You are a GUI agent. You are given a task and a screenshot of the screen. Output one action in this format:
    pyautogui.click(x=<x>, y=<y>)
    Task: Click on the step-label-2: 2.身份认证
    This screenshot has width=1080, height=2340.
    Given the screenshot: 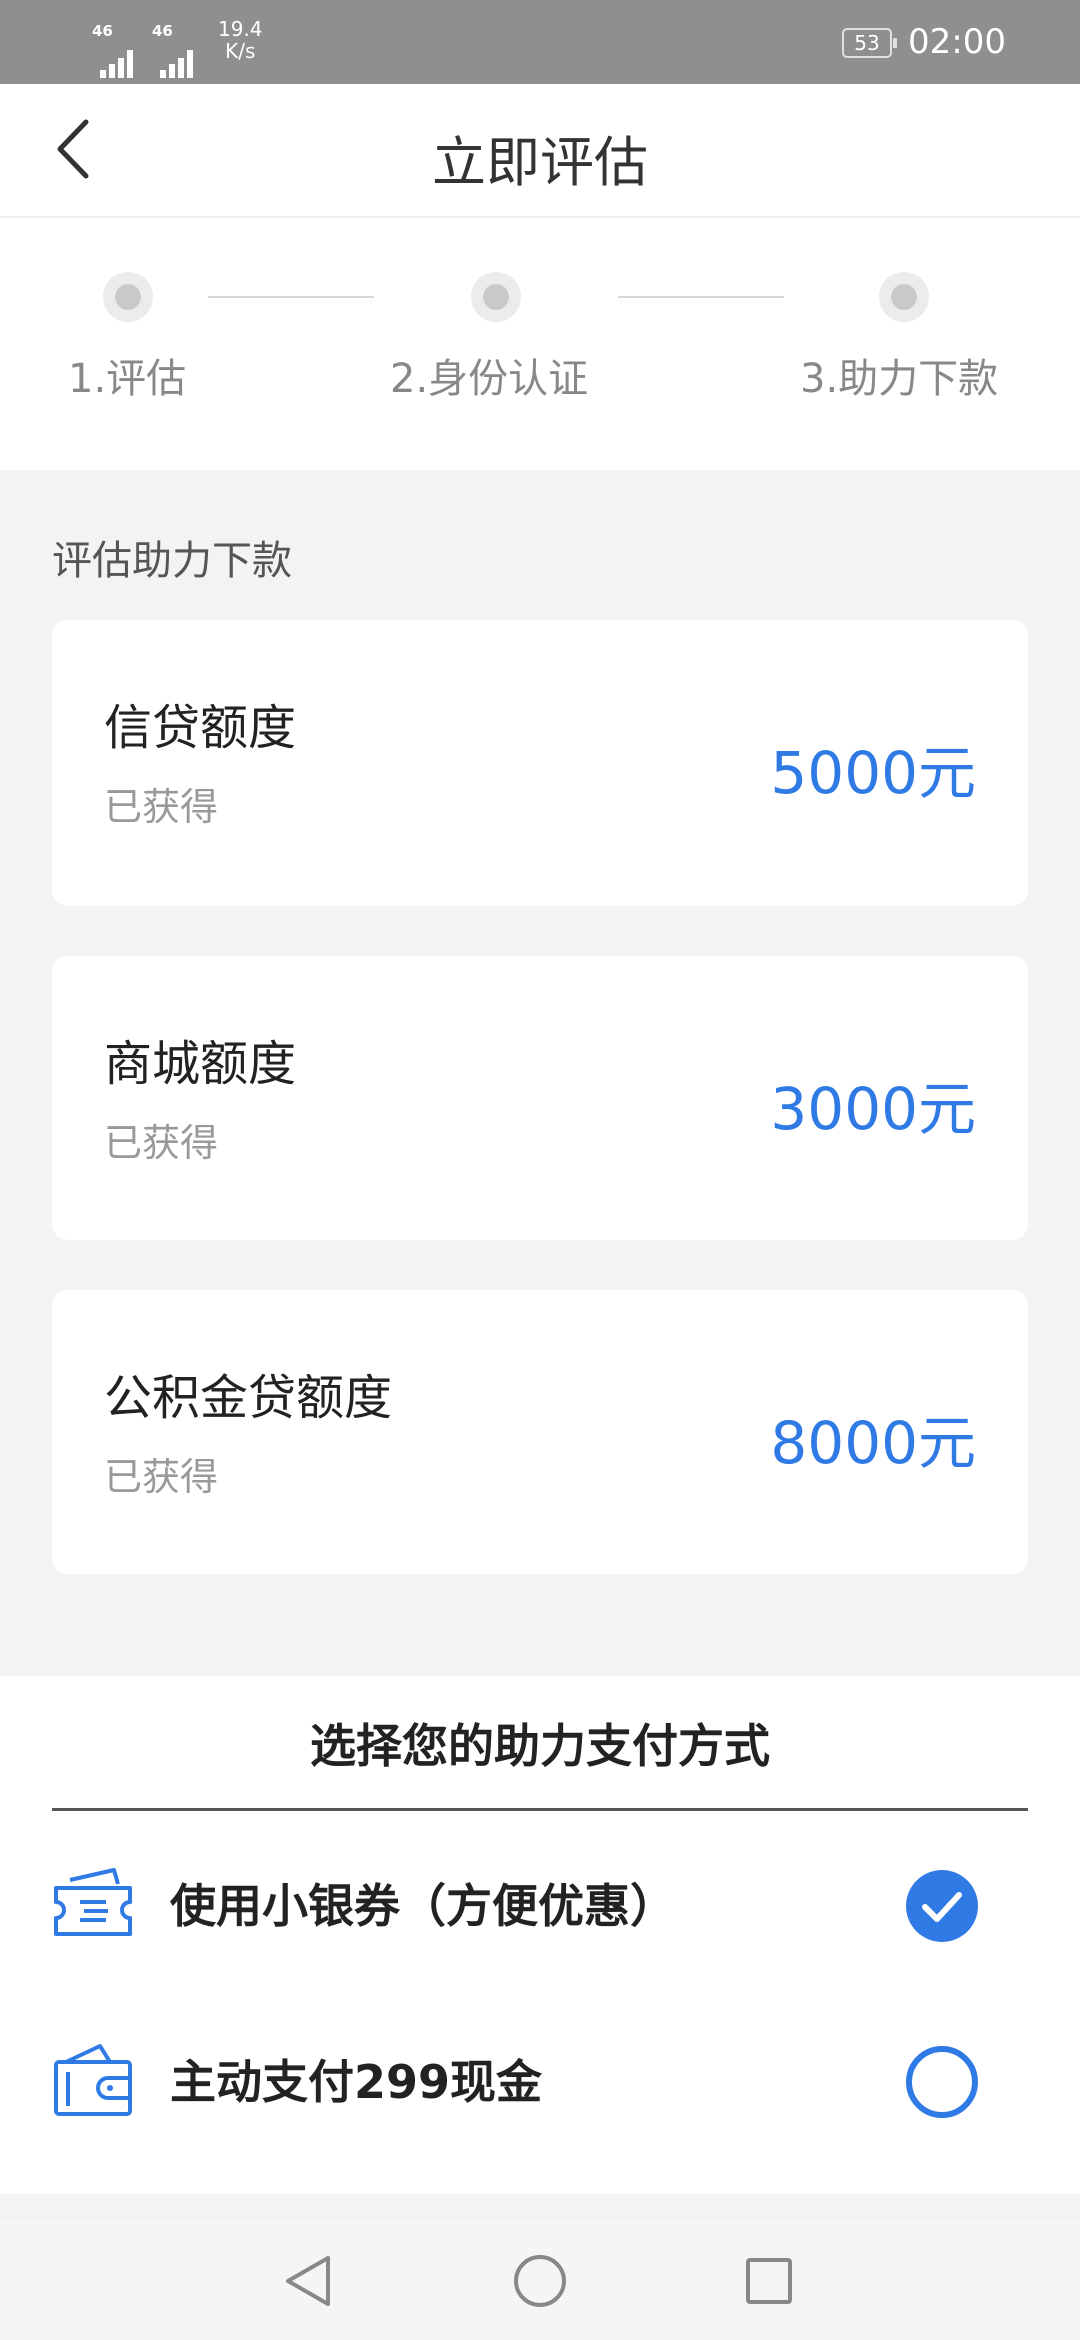 What is the action you would take?
    pyautogui.click(x=489, y=379)
    